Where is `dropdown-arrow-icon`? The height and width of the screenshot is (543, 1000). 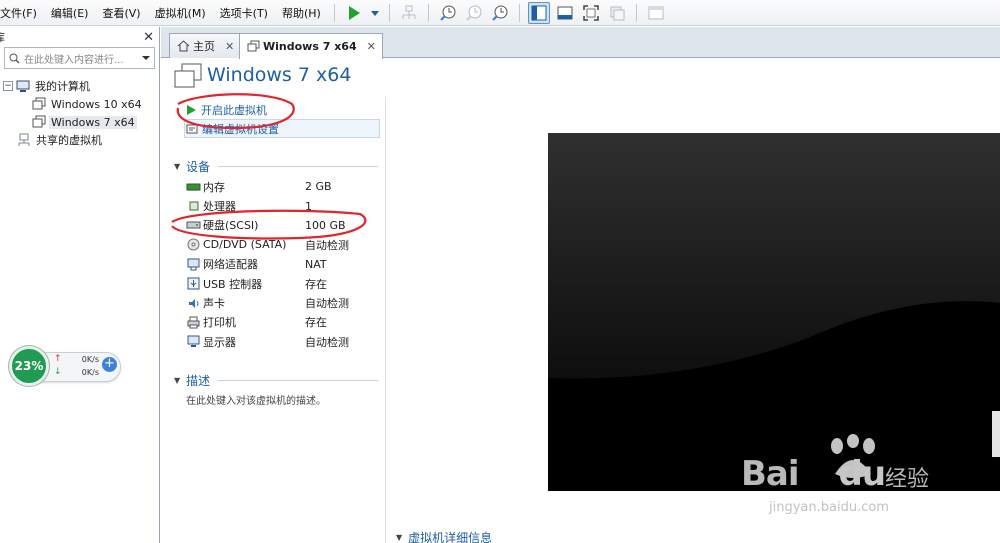 dropdown-arrow-icon is located at coordinates (374, 13).